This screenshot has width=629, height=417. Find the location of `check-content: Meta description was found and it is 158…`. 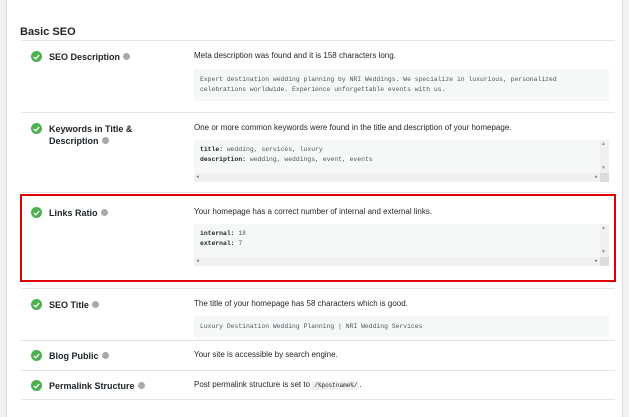

check-content: Meta description was found and it is 158… is located at coordinates (401, 76).